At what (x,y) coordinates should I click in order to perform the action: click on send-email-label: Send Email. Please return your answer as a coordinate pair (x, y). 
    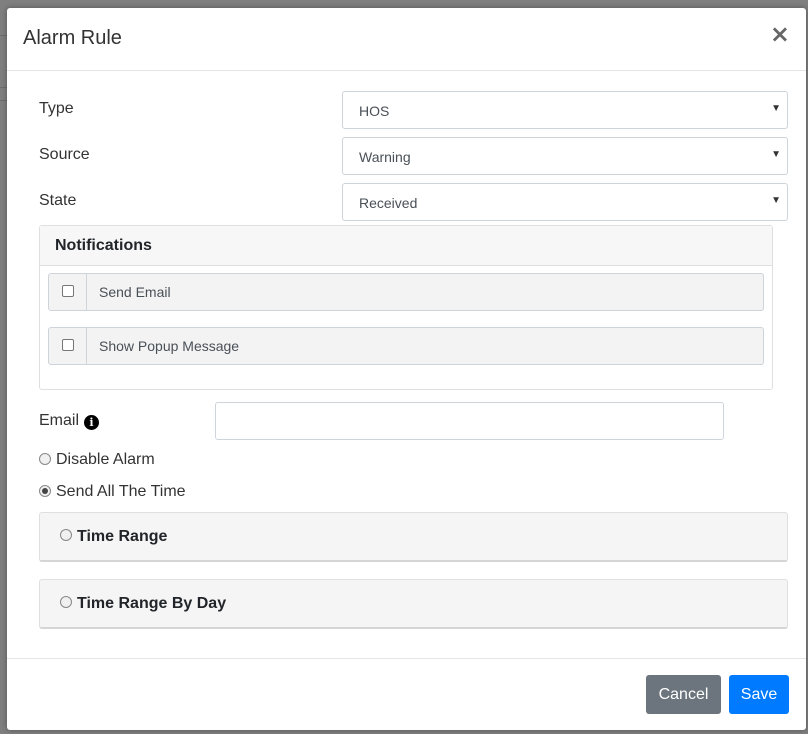
    Looking at the image, I should click on (135, 292).